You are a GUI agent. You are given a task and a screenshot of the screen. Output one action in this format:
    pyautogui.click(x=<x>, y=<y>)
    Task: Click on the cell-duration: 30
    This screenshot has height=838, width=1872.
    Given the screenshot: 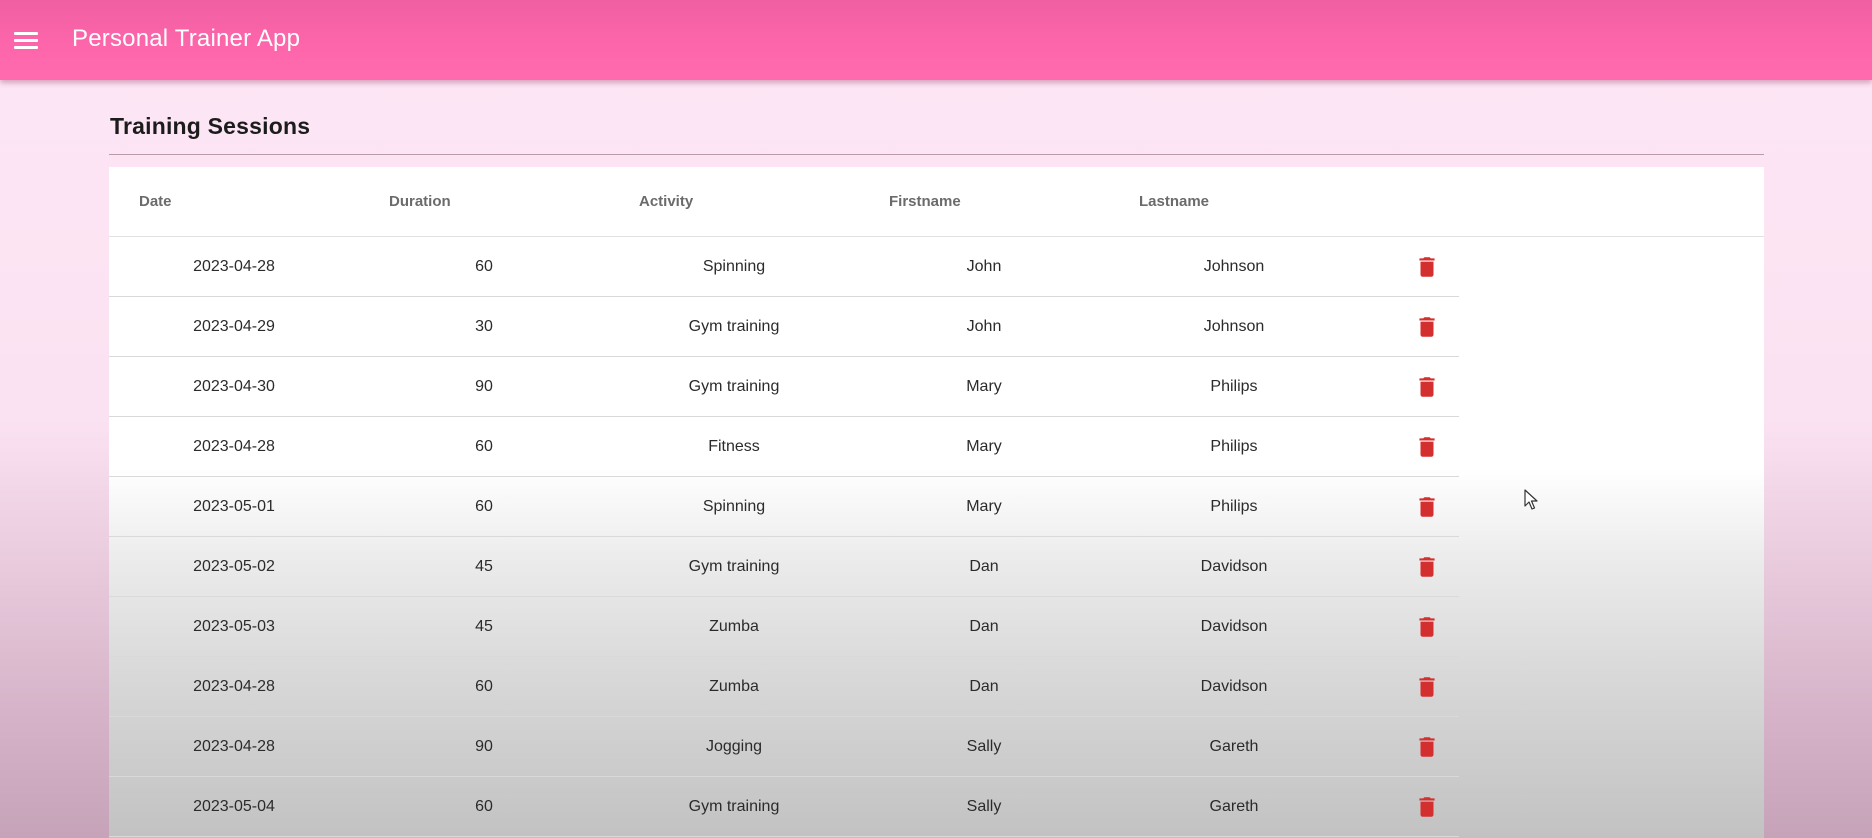 What is the action you would take?
    pyautogui.click(x=484, y=326)
    